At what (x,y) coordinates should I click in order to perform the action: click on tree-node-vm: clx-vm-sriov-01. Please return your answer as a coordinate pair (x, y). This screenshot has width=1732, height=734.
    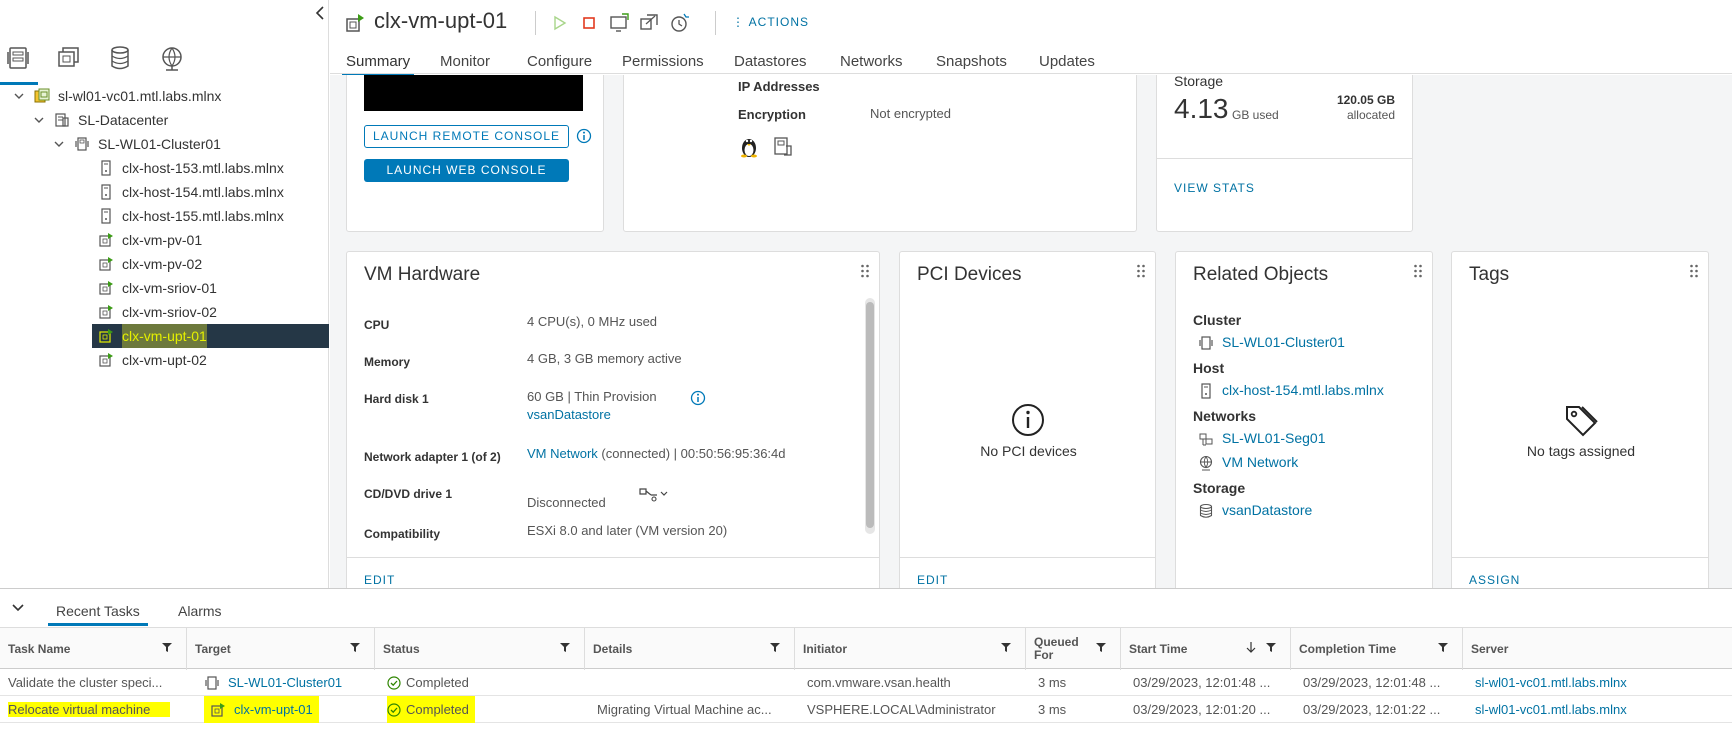
    Looking at the image, I should click on (157, 288).